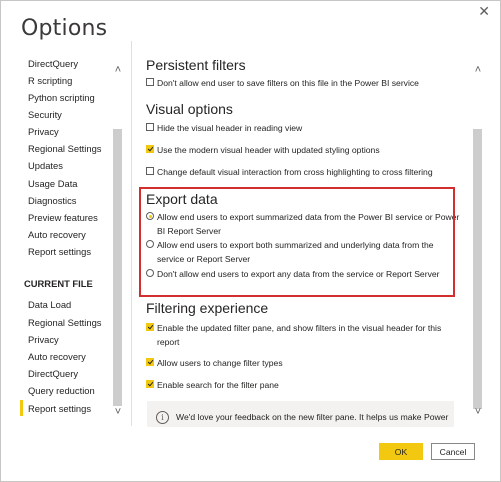  Describe the element at coordinates (55, 408) in the screenshot. I see `nav-item-file-report-settings: Report settings` at that location.